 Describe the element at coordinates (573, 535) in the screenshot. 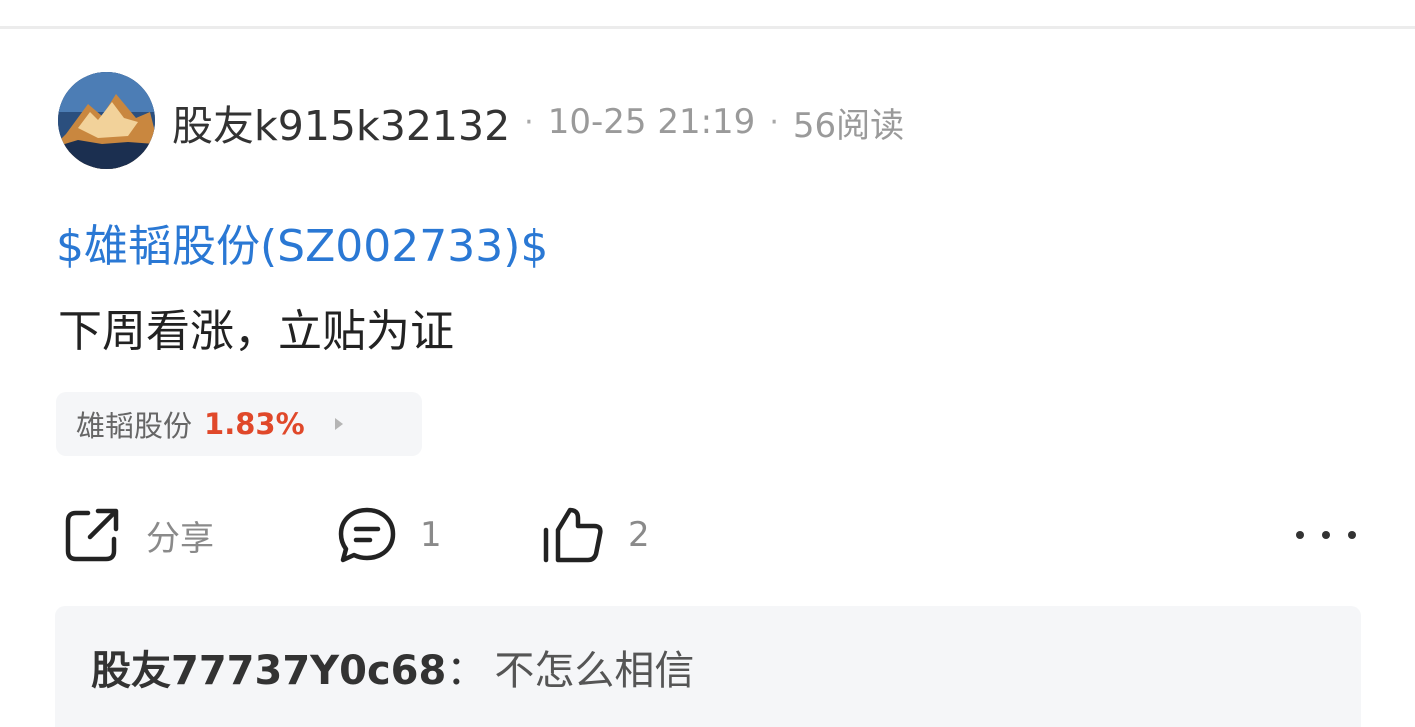

I see `thumbs-up-icon` at that location.